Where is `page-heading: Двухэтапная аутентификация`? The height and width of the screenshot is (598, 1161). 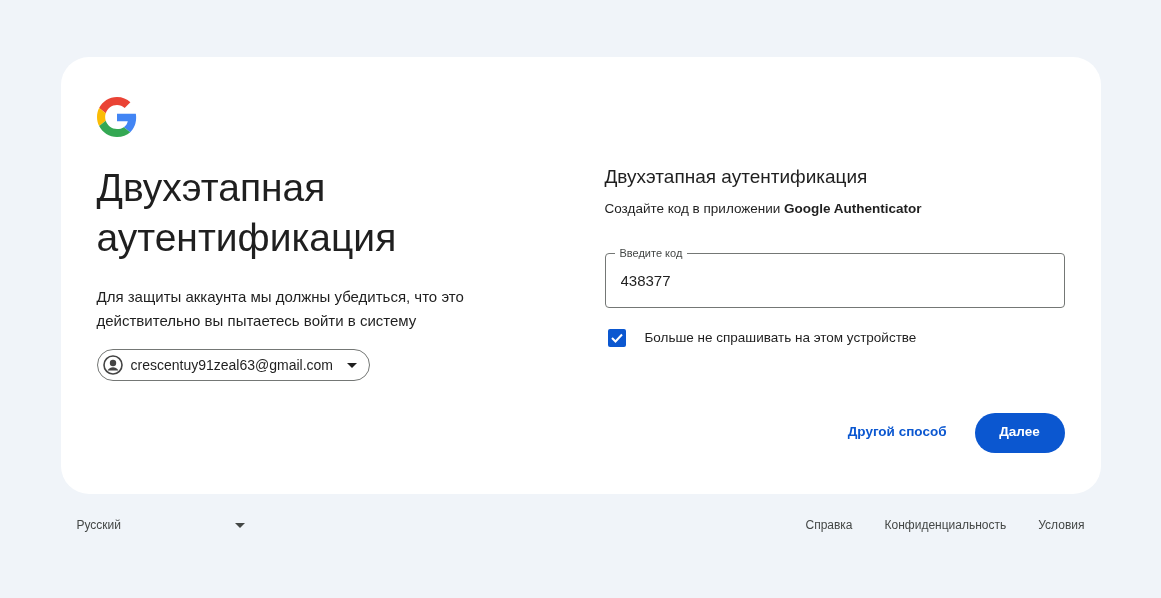 page-heading: Двухэтапная аутентификация is located at coordinates (247, 213).